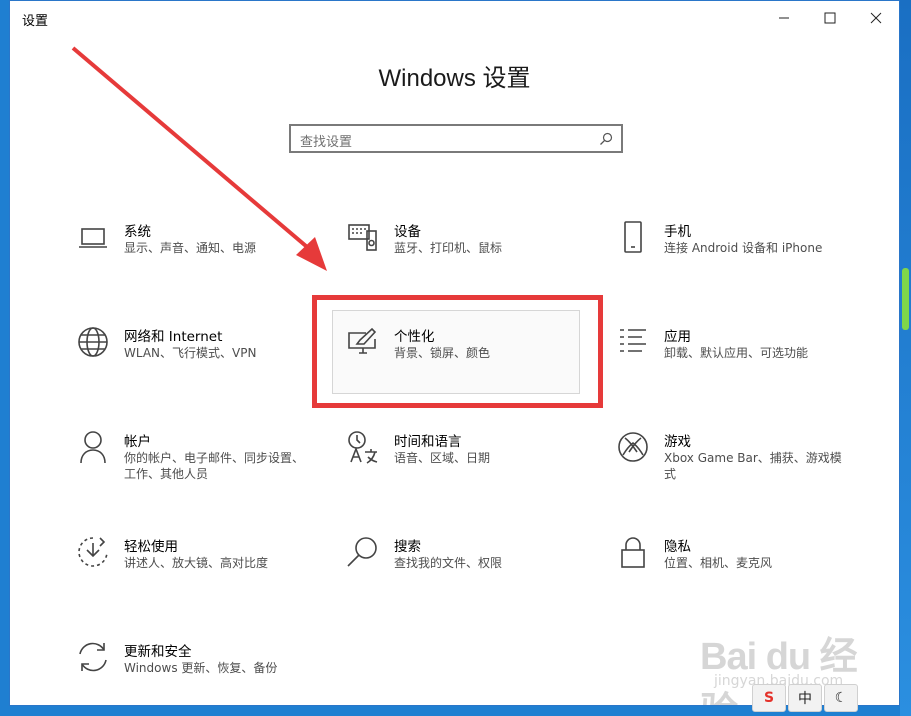 Image resolution: width=911 pixels, height=716 pixels. What do you see at coordinates (201, 668) in the screenshot?
I see `tile-description: Windows 更新、恢复、备份` at bounding box center [201, 668].